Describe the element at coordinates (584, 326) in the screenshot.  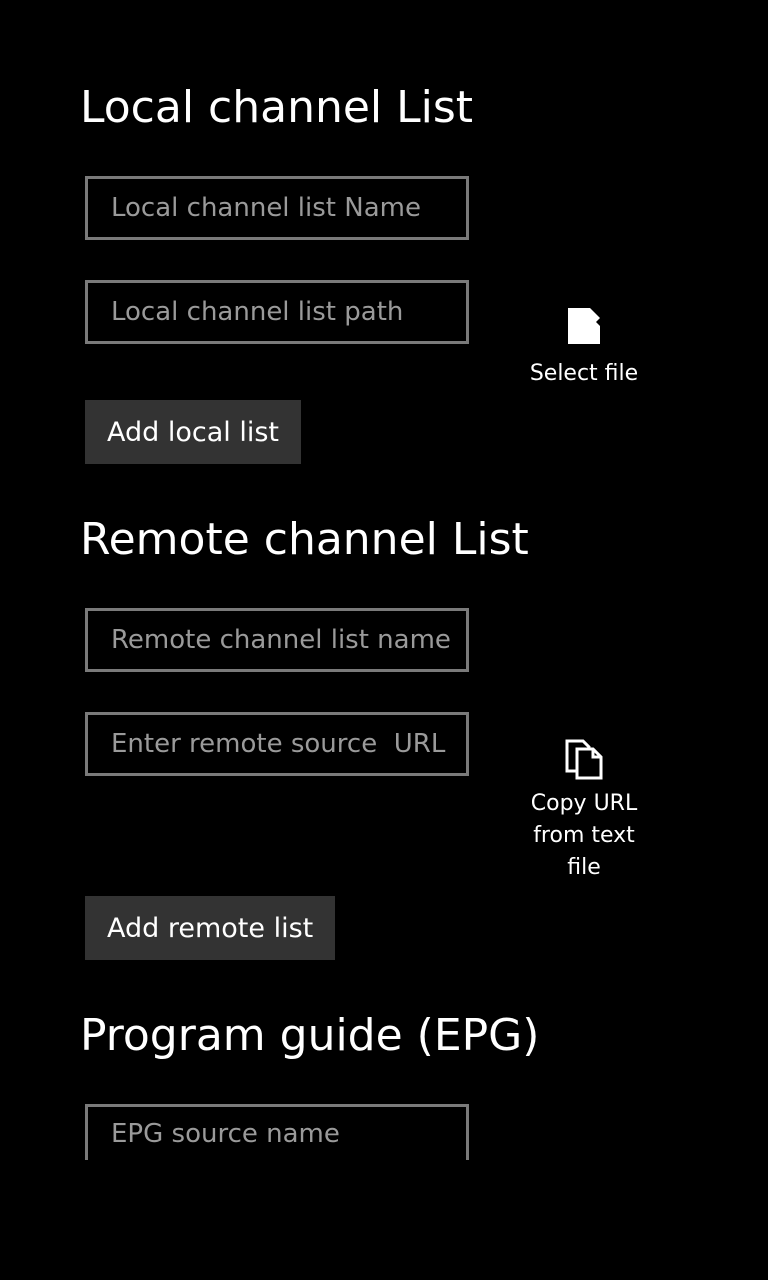
I see `sd-card-icon` at that location.